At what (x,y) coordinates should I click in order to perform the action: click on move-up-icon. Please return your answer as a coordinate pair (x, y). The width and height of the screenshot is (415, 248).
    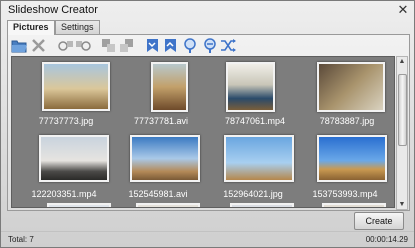
    Looking at the image, I should click on (108, 45).